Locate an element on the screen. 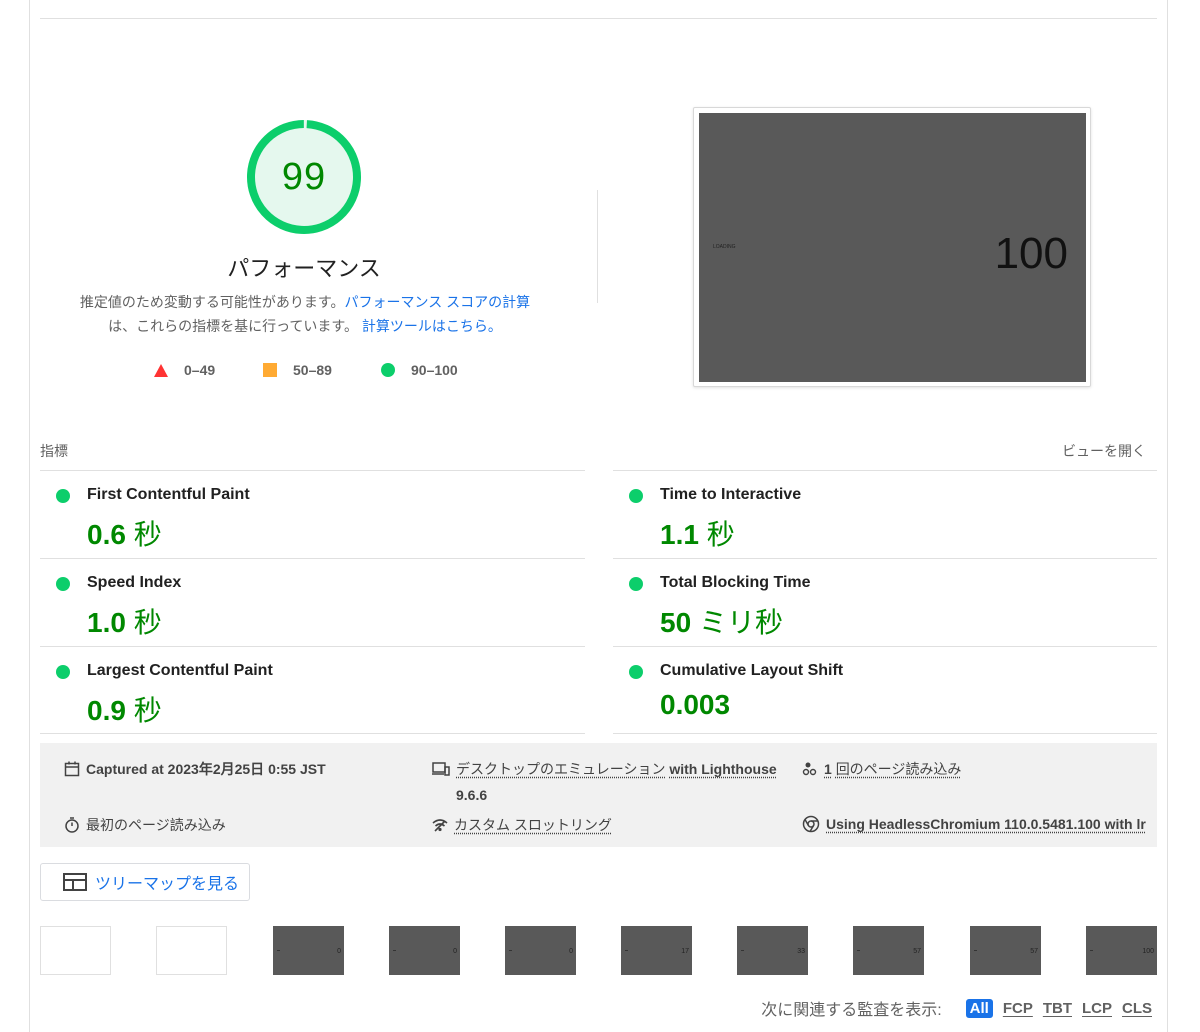 The width and height of the screenshot is (1200, 1032). legend-fail: 0–49 is located at coordinates (184, 370).